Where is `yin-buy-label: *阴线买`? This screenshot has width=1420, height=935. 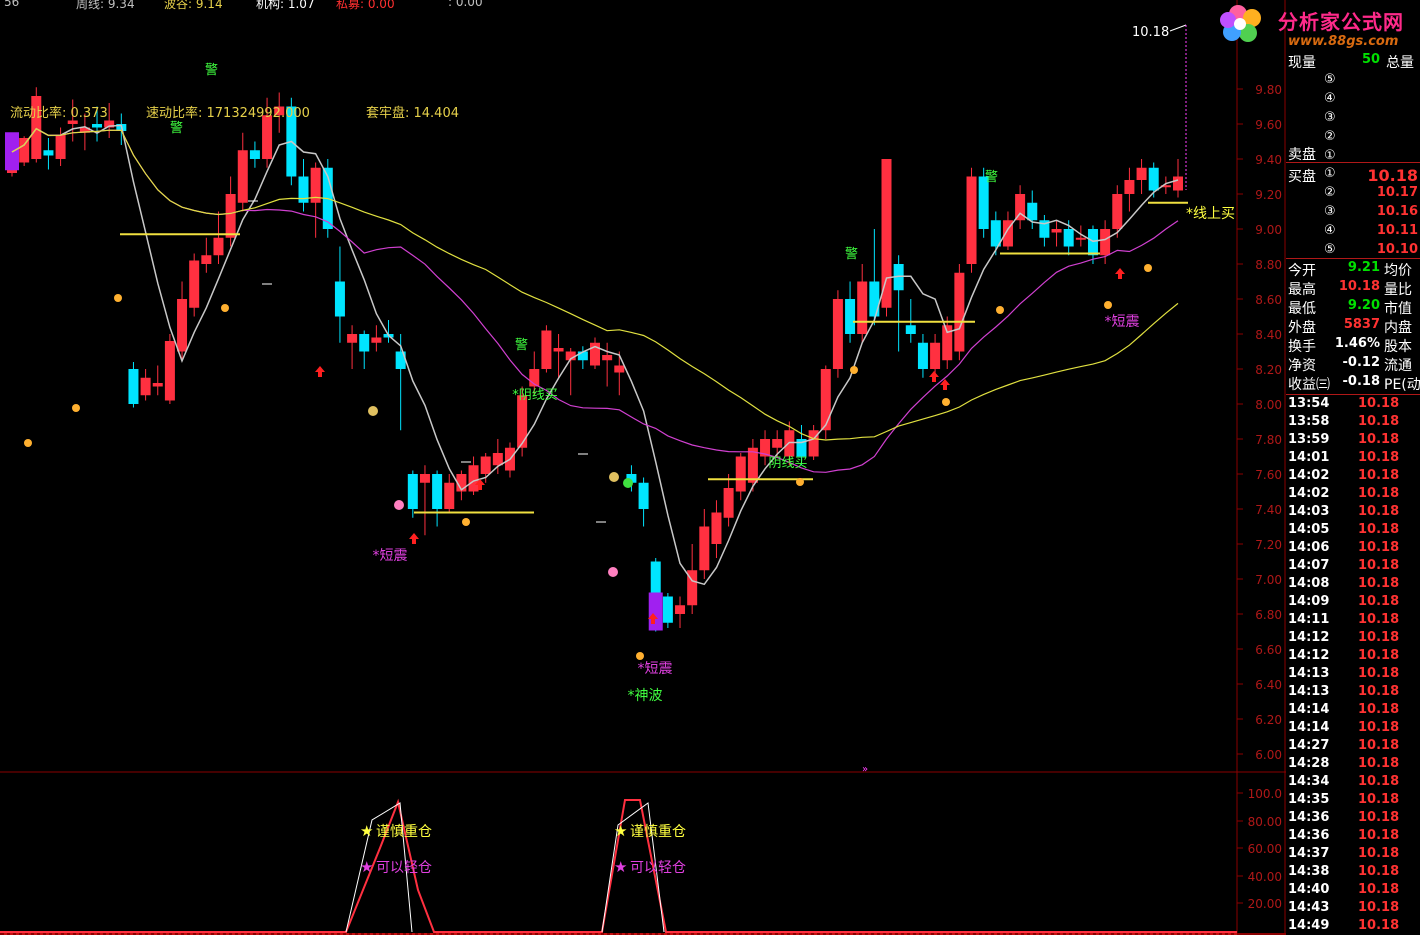 yin-buy-label: *阴线买 is located at coordinates (535, 395).